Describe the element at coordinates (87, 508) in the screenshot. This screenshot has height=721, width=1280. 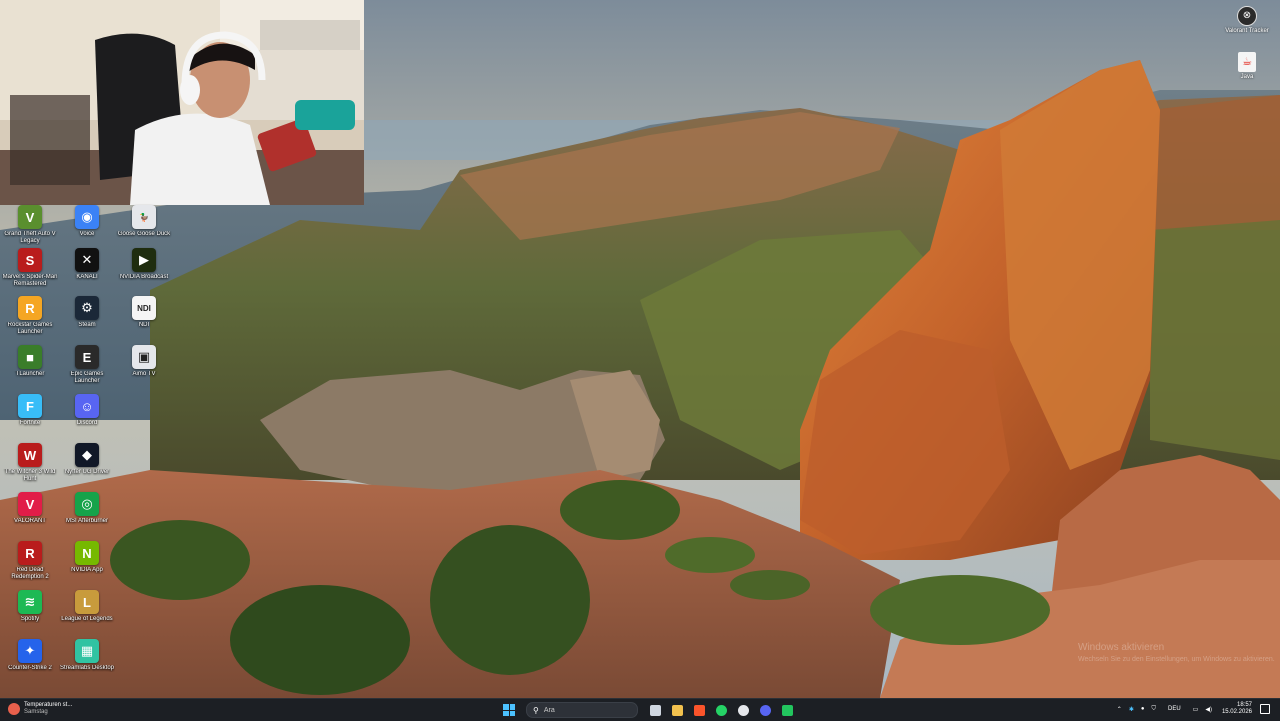
I see `desktop-icon-msi-afterburner: ◎ MSI Afterburner` at that location.